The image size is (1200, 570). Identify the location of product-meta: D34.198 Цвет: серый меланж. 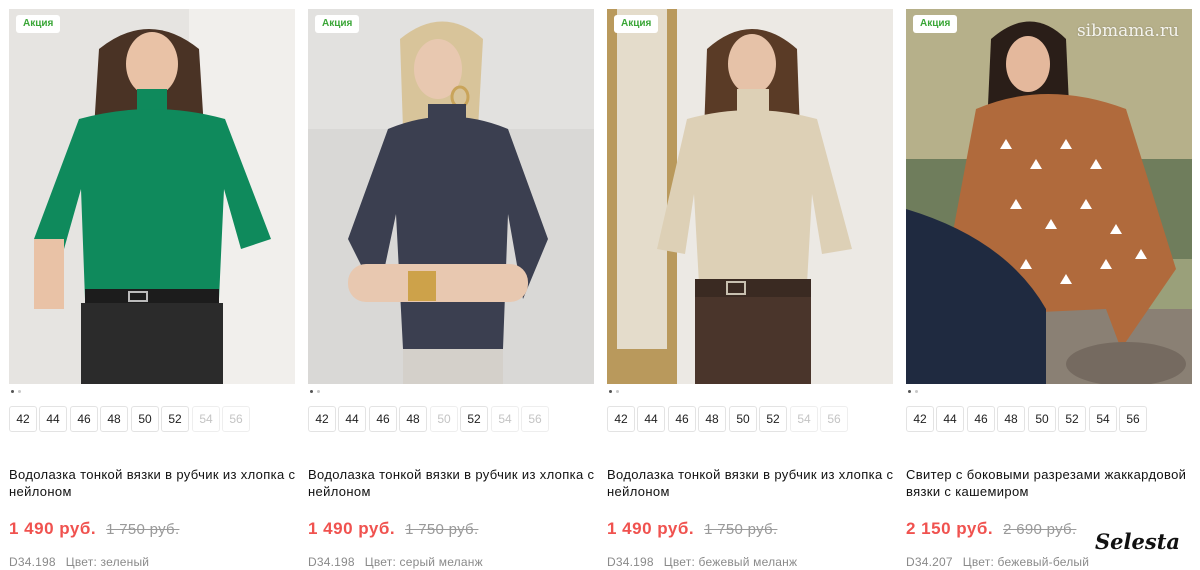
(395, 562).